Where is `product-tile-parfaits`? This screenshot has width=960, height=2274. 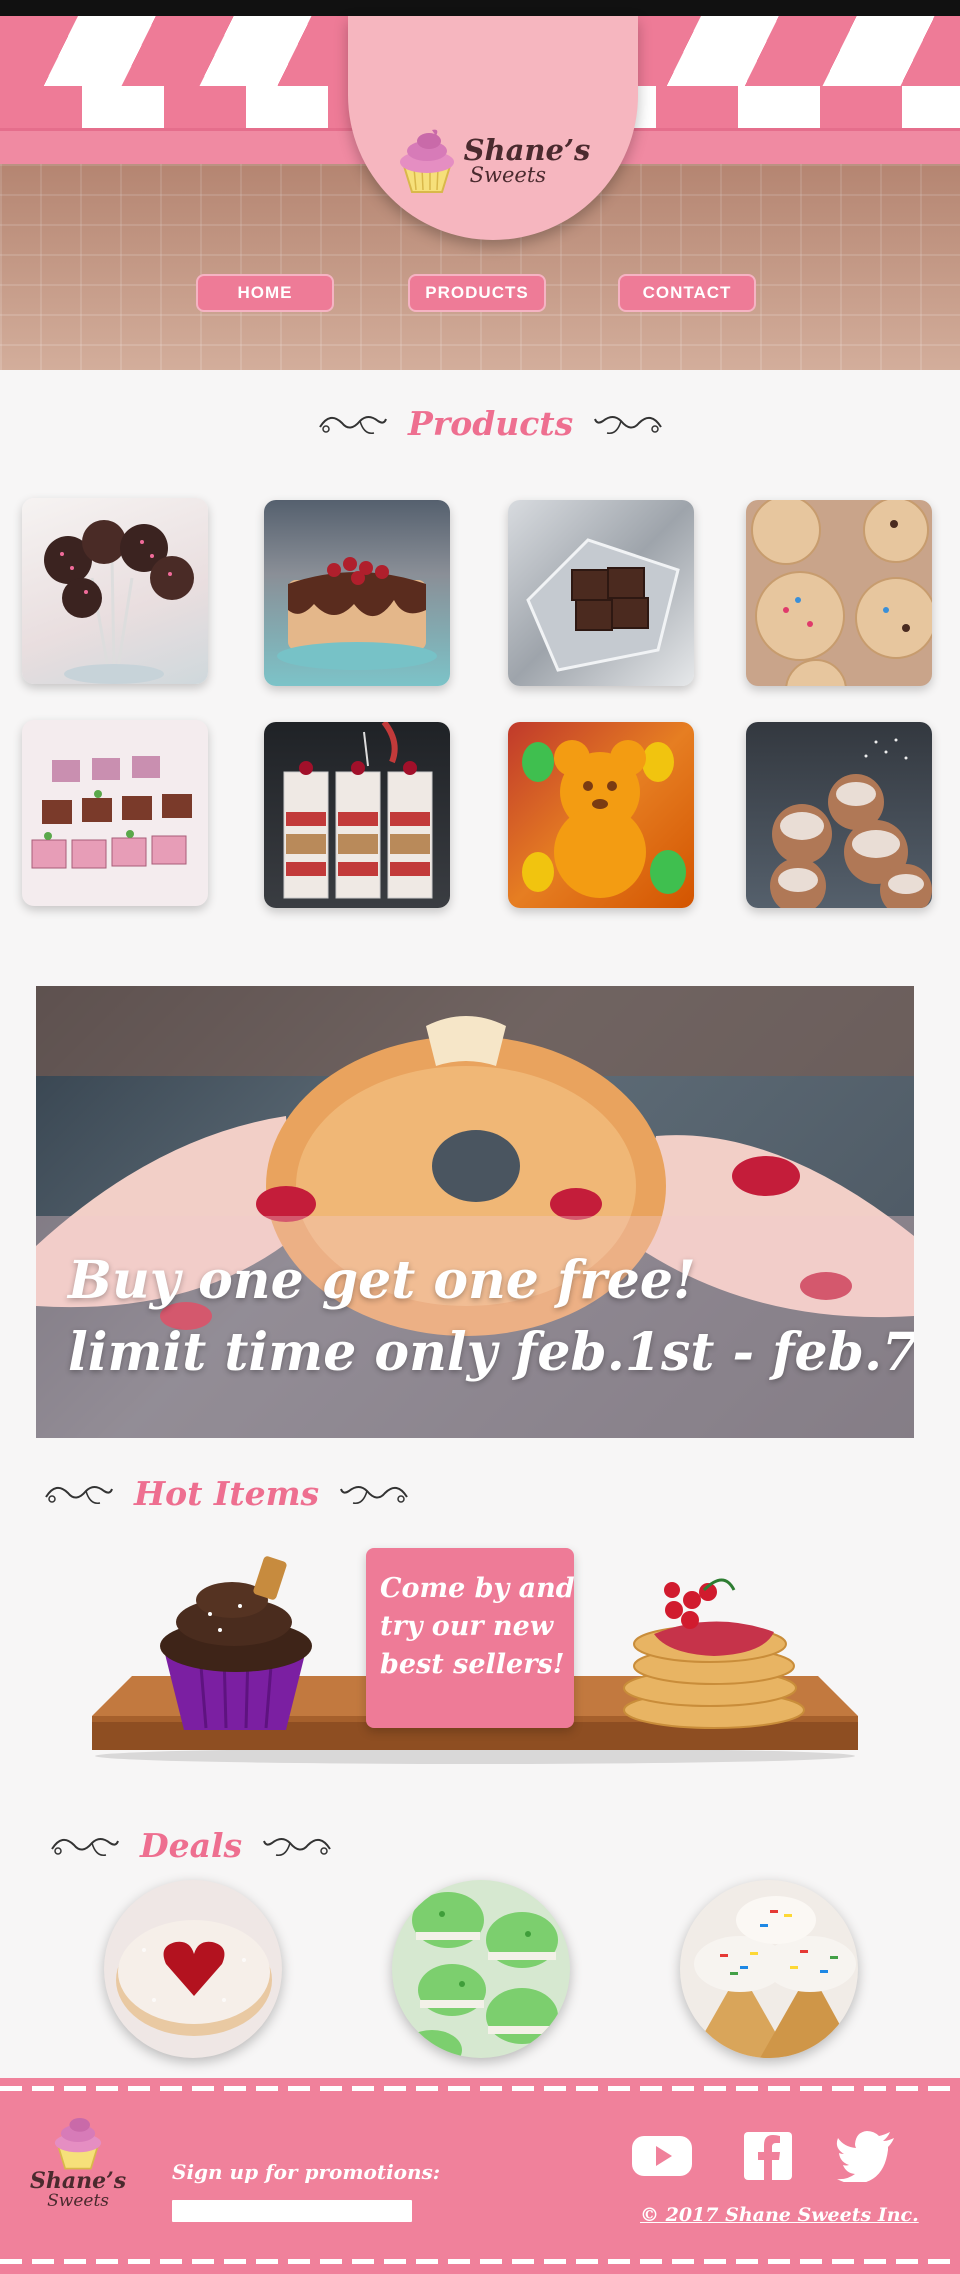
product-tile-parfaits is located at coordinates (357, 815).